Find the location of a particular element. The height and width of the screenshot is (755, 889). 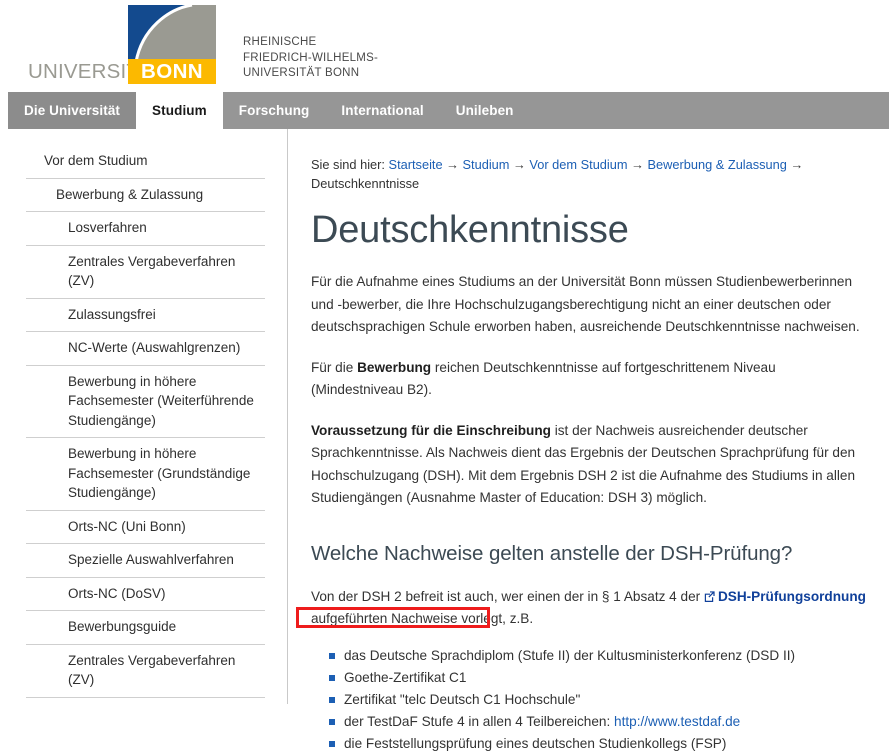

sidebar-item-label: Spezielle Auswahlverfahren is located at coordinates (151, 559).